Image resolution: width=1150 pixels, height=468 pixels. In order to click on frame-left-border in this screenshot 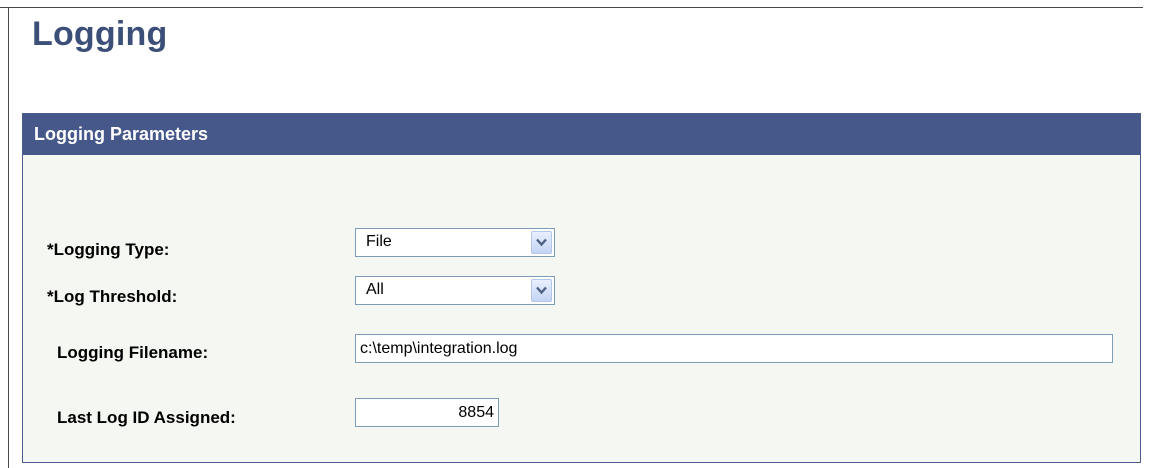, I will do `click(8, 237)`.